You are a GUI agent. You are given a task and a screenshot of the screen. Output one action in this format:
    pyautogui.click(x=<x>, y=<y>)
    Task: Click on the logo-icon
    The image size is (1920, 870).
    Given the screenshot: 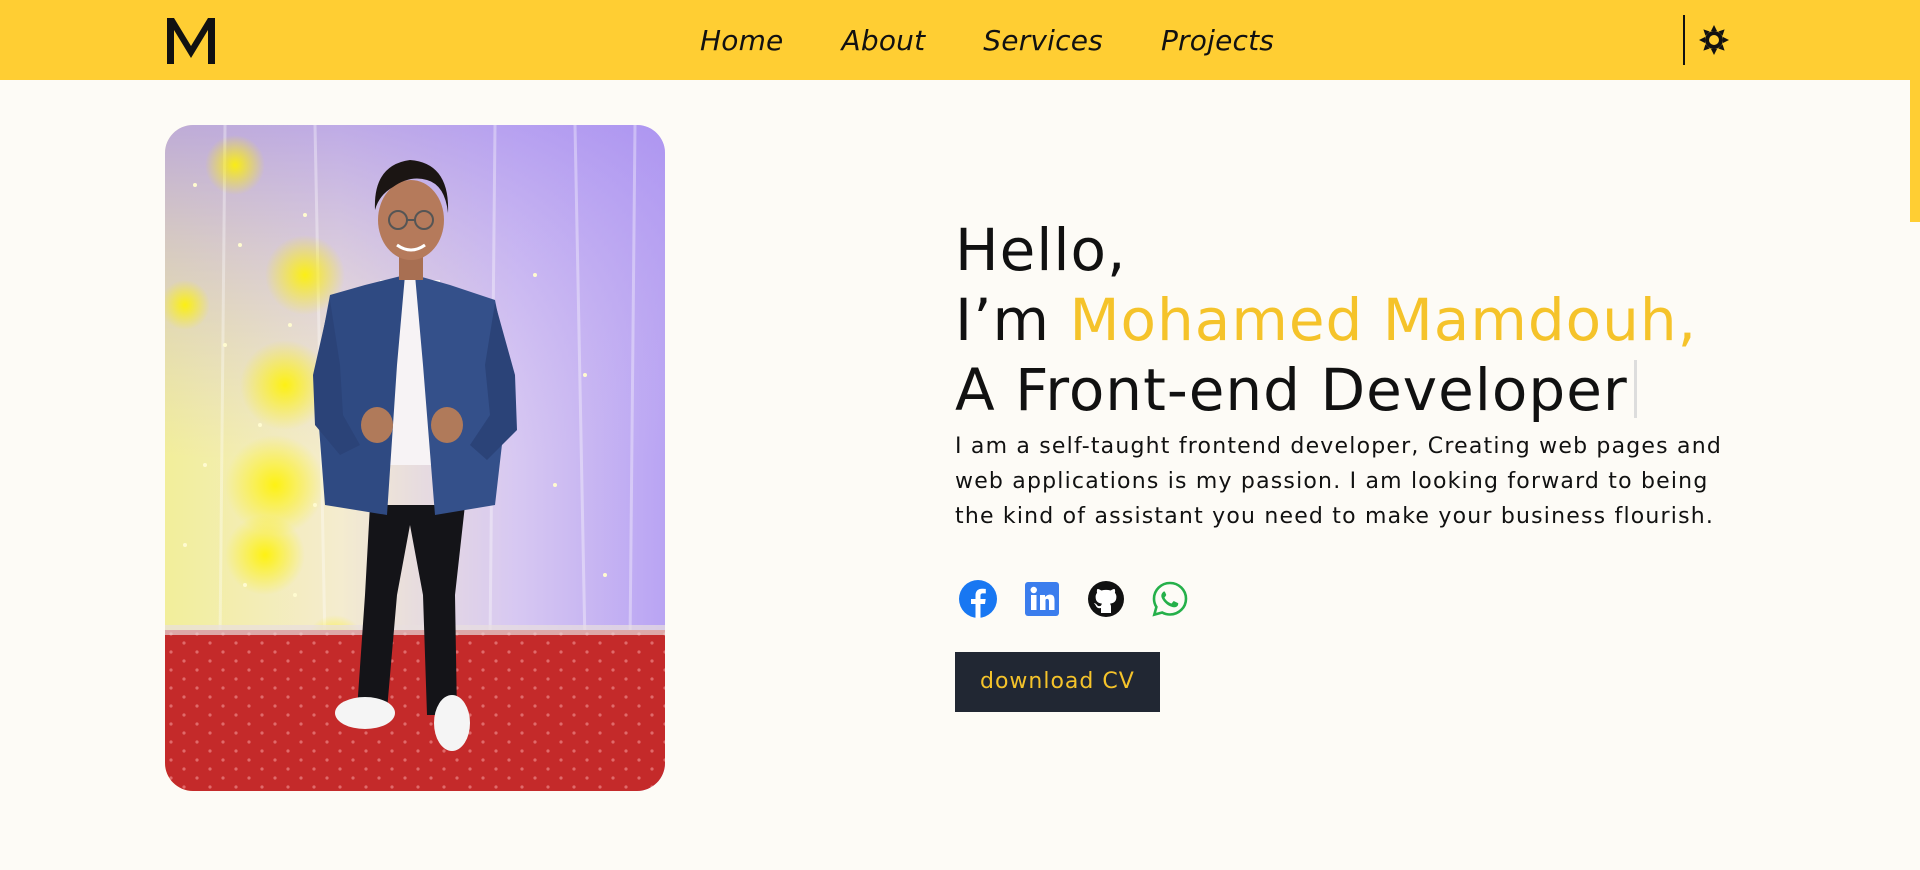 What is the action you would take?
    pyautogui.click(x=191, y=40)
    